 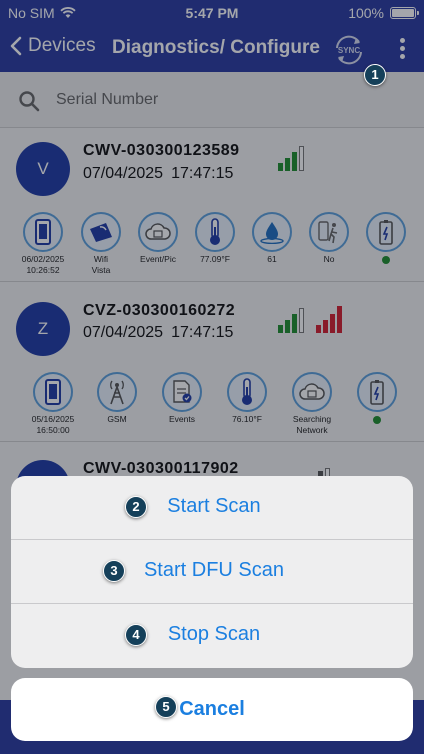 I want to click on start-dfu-scan-label: Start DFU Scan, so click(x=214, y=570).